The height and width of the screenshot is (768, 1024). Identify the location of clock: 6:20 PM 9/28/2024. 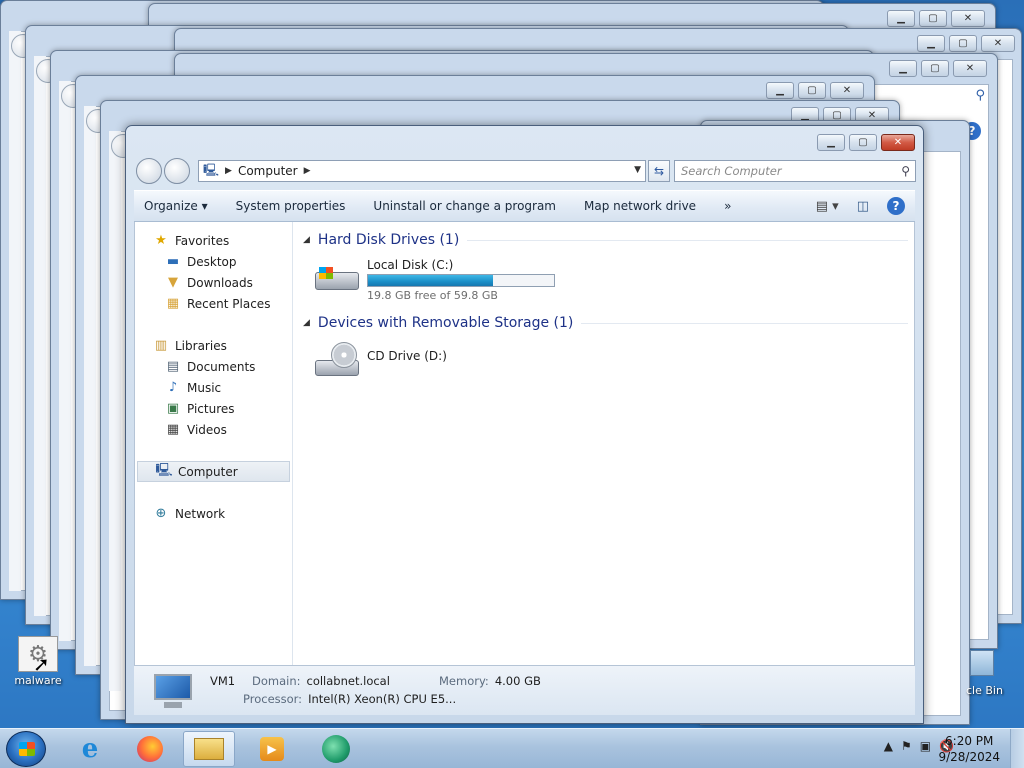
(969, 749).